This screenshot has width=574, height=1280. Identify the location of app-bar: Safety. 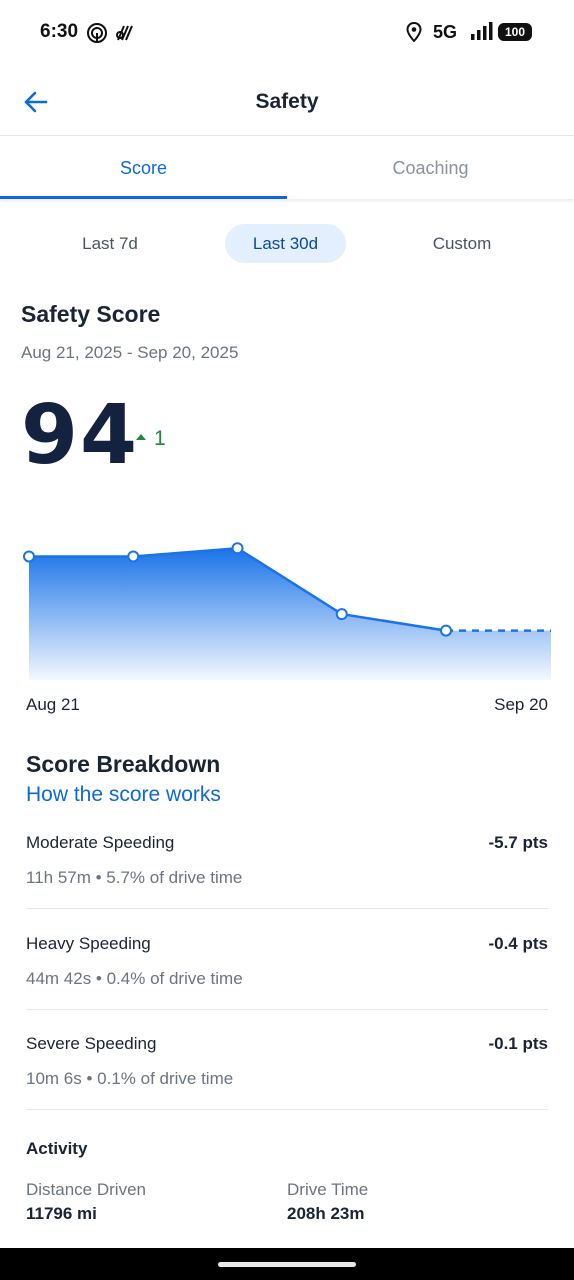
(287, 100).